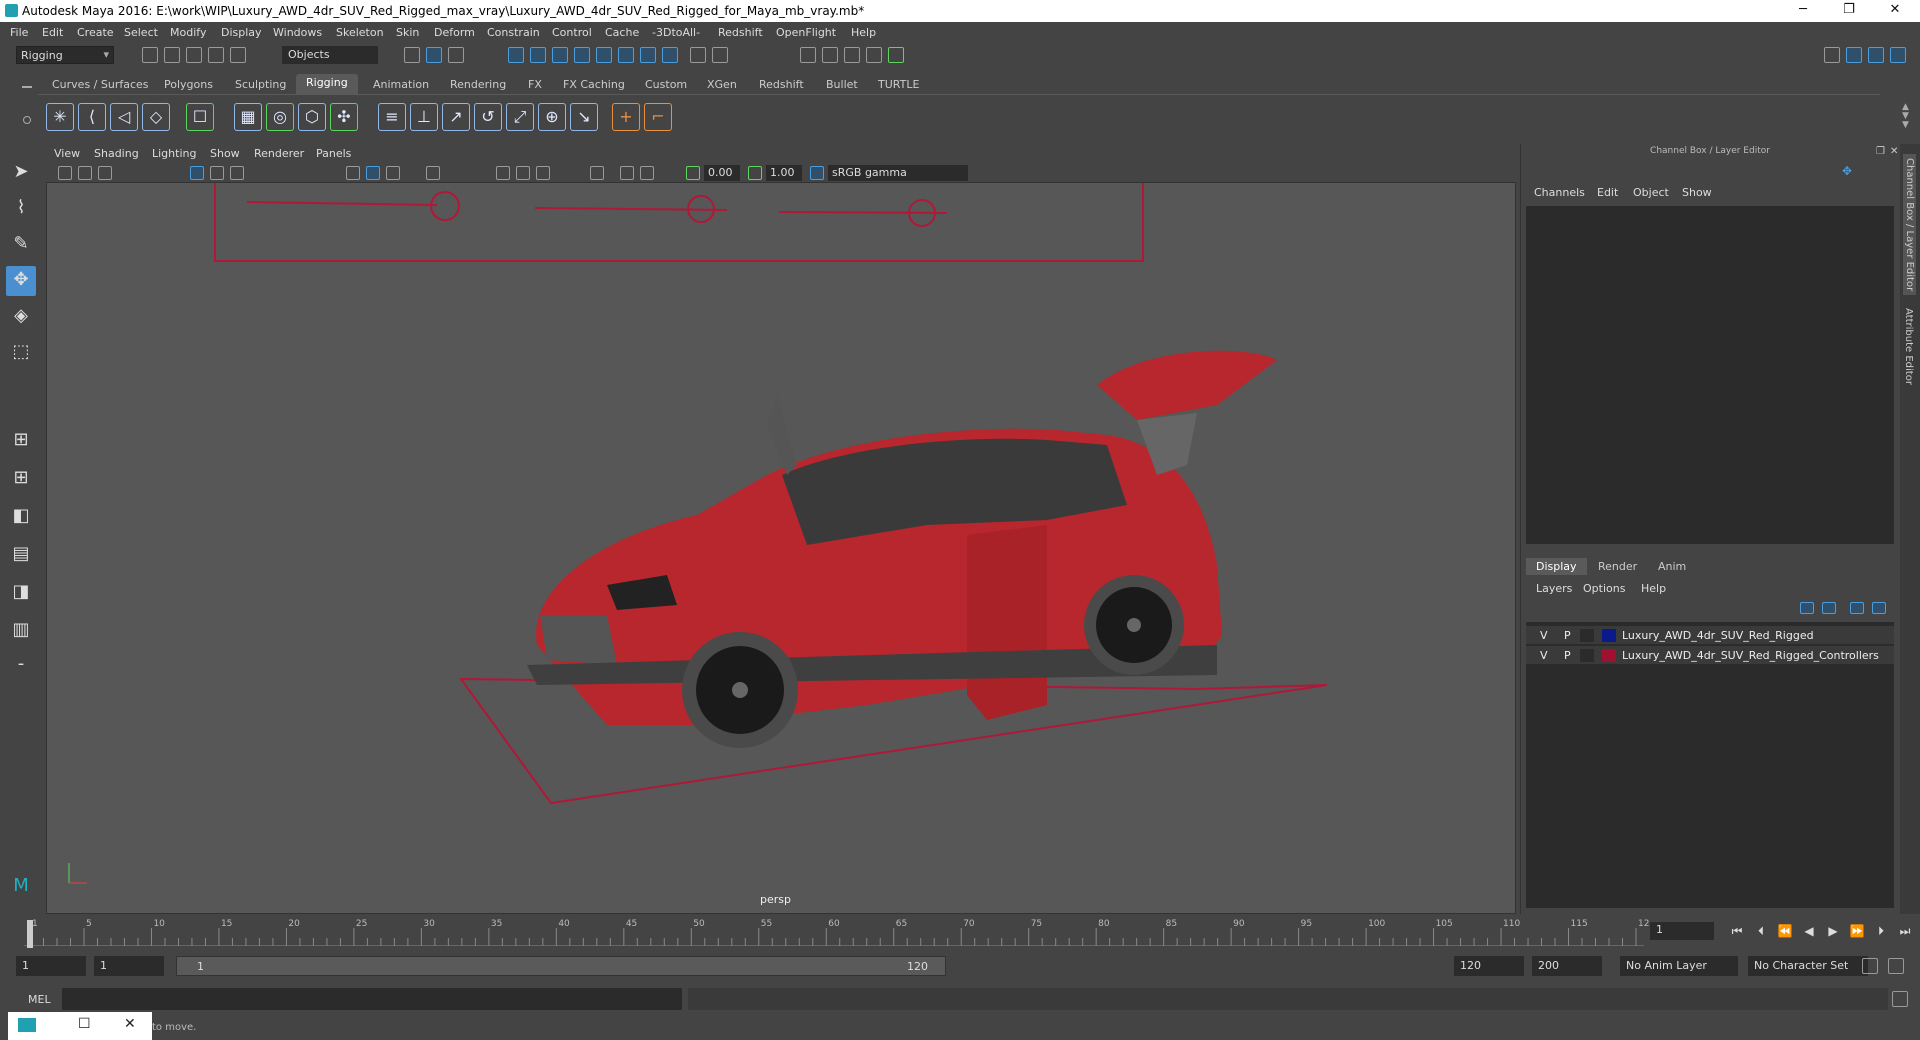  Describe the element at coordinates (27, 1025) in the screenshot. I see `maya-task-icon` at that location.